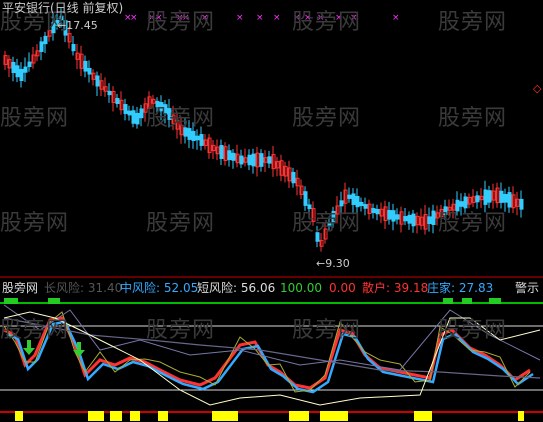  What do you see at coordinates (301, 288) in the screenshot?
I see `legend-upper-value: 100.00` at bounding box center [301, 288].